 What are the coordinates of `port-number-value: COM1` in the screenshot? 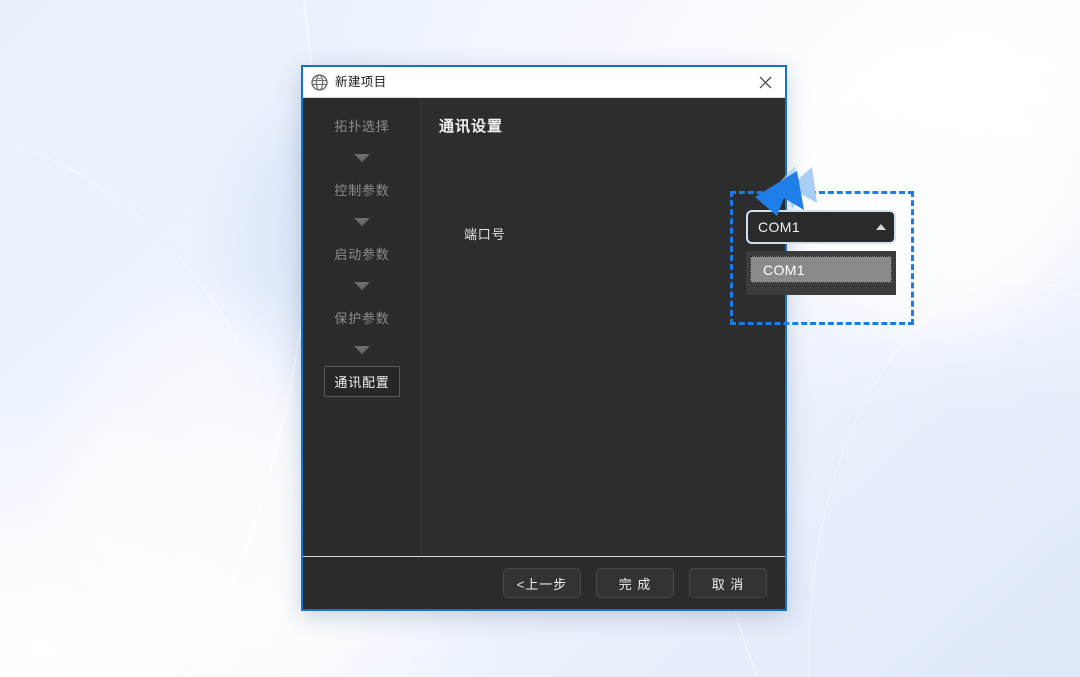 It's located at (779, 227).